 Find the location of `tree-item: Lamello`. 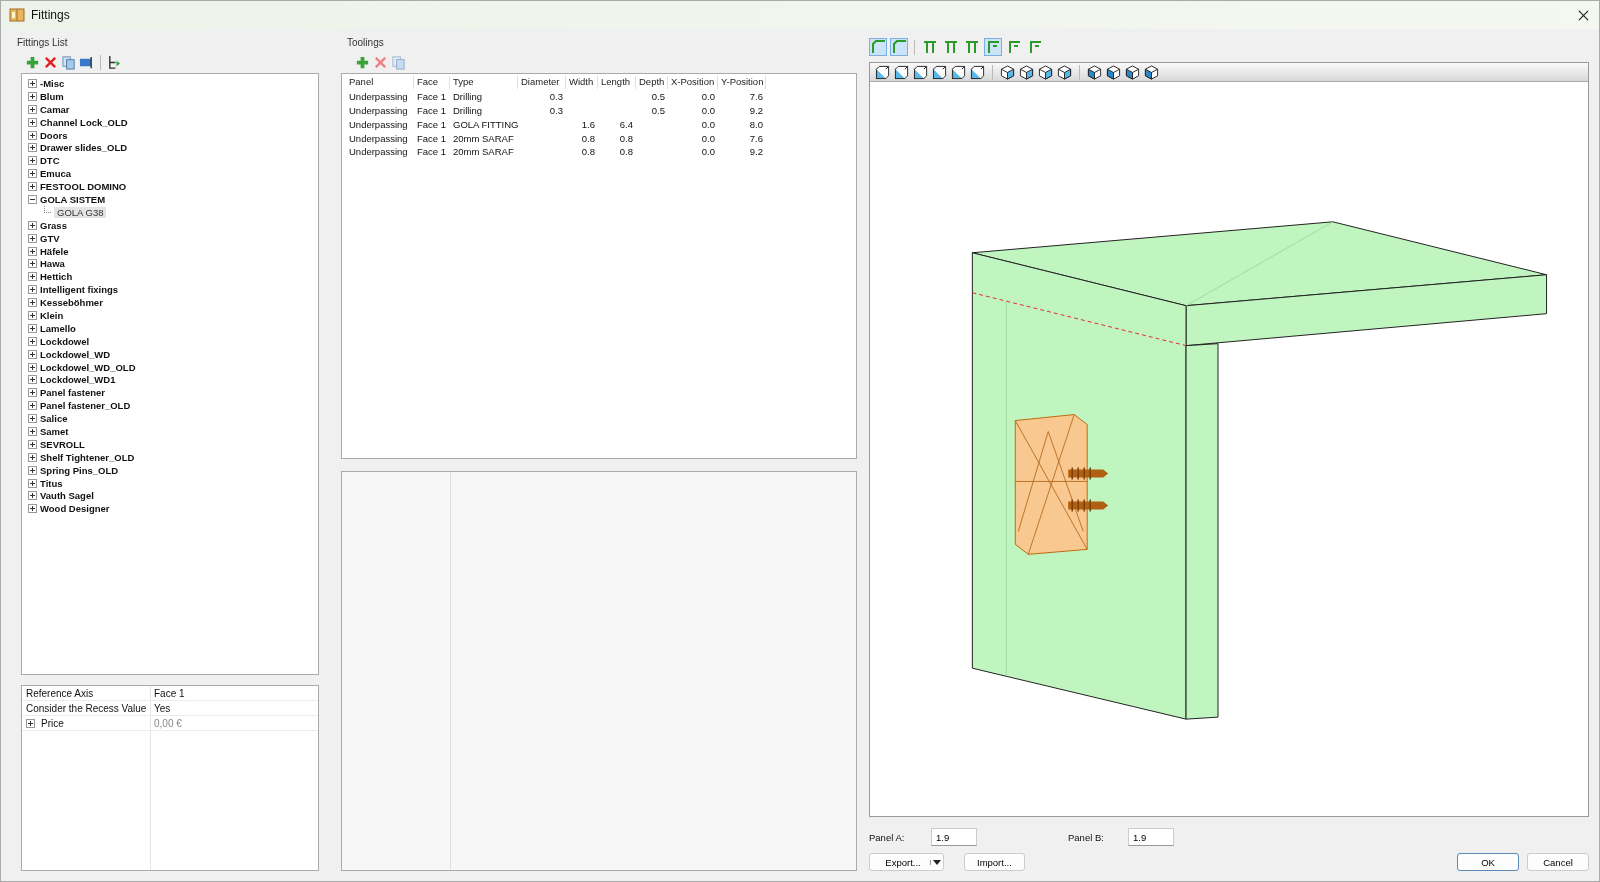

tree-item: Lamello is located at coordinates (58, 328).